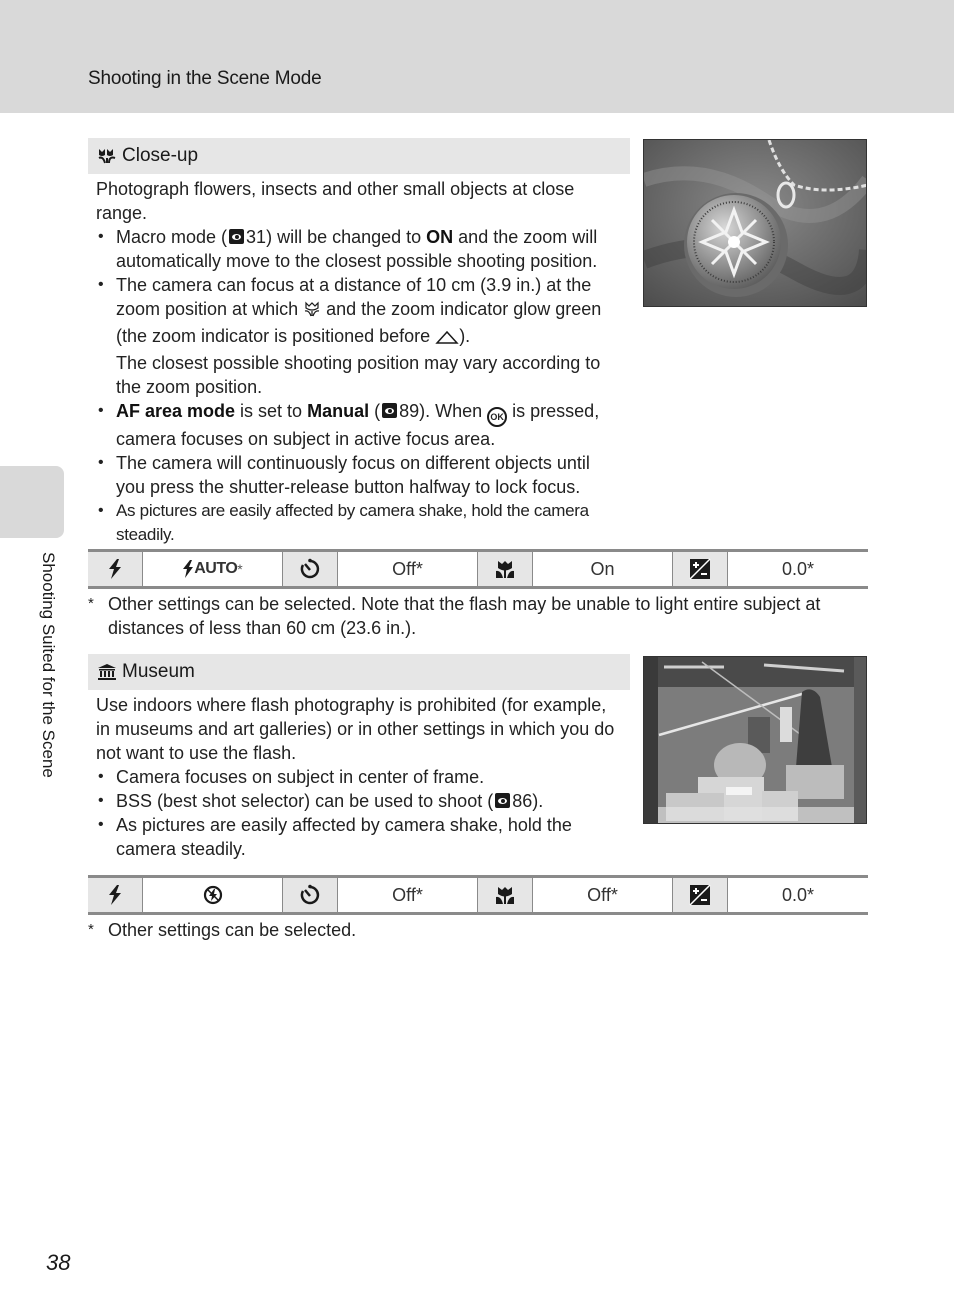 This screenshot has width=954, height=1314. I want to click on ok-button-icon: OK, so click(497, 417).